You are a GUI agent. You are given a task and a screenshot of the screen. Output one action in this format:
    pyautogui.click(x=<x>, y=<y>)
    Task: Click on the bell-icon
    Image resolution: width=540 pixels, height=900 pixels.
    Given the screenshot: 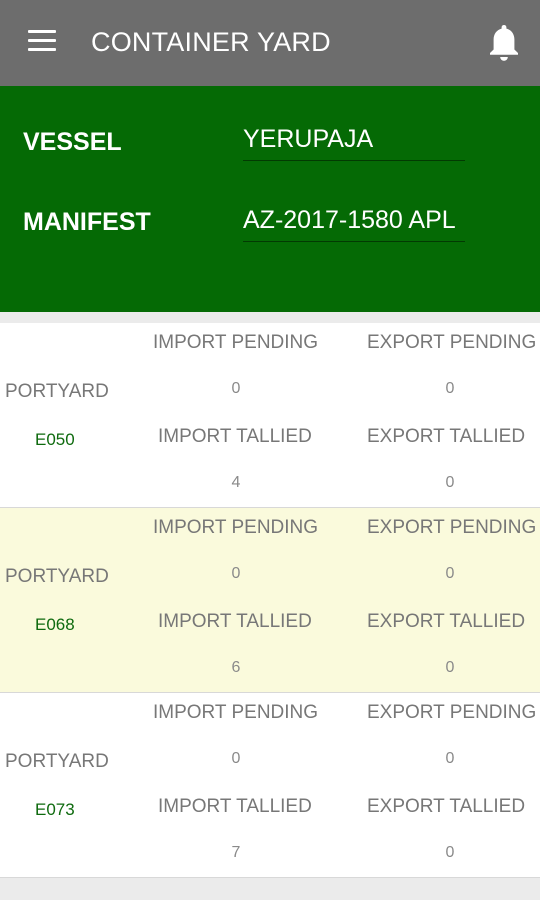 What is the action you would take?
    pyautogui.click(x=504, y=43)
    